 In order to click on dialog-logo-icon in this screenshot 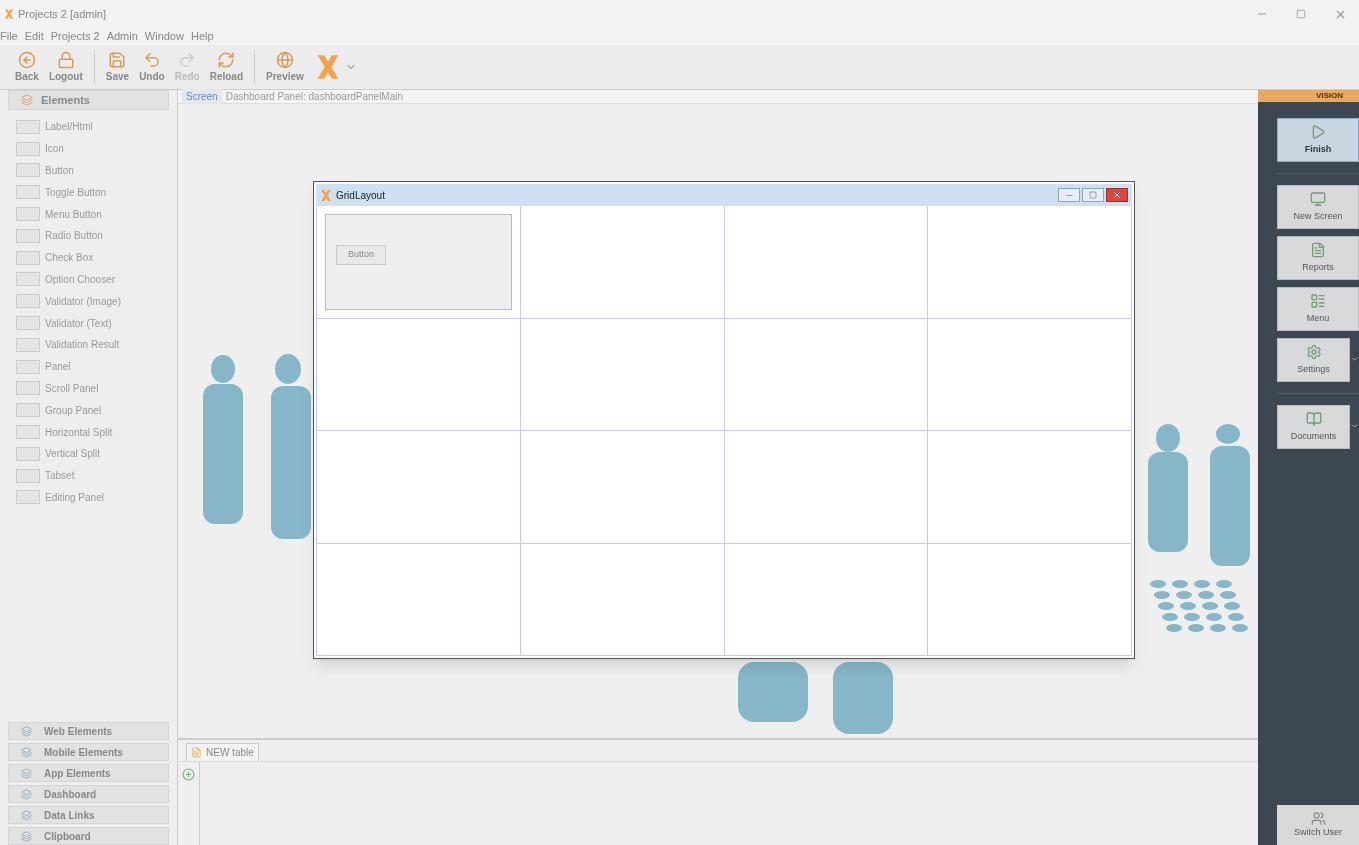, I will do `click(326, 195)`.